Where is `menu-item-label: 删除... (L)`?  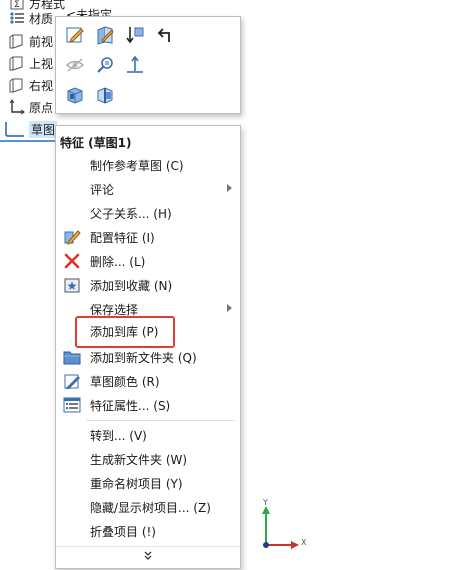
menu-item-label: 删除... (L) is located at coordinates (118, 262).